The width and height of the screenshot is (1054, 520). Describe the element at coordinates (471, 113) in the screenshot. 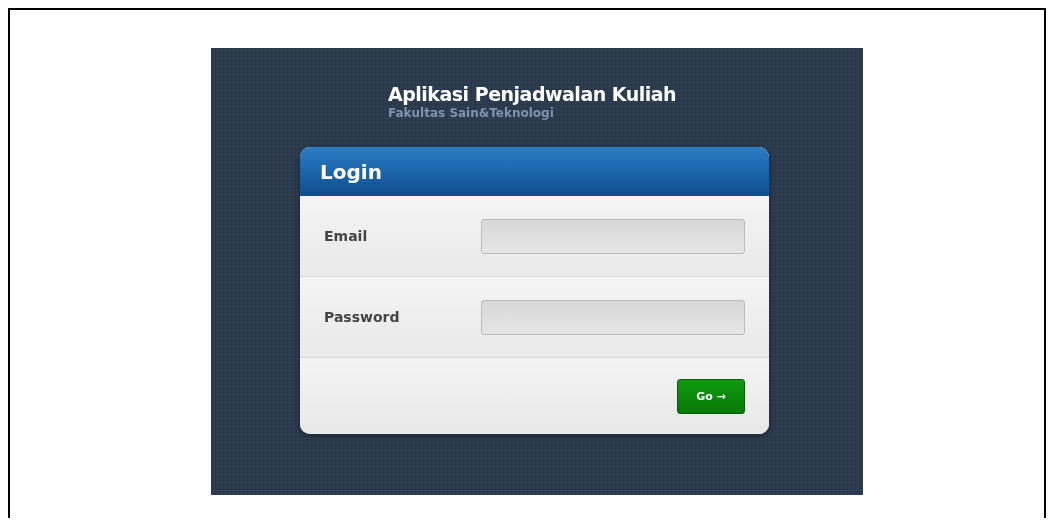

I see `app-subtitle: Fakultas Sain&Teknologi` at that location.